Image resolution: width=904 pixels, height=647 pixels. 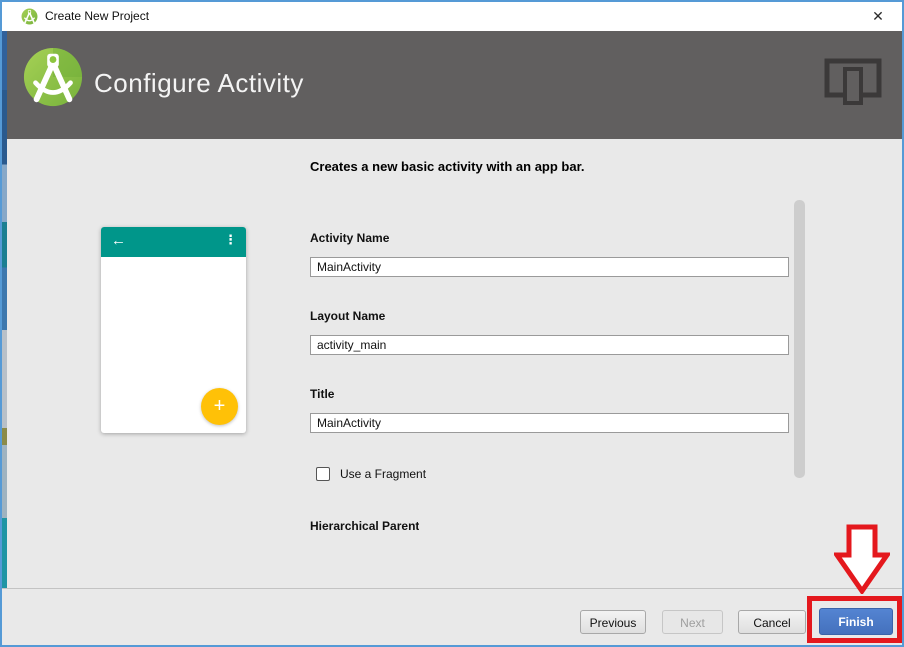 I want to click on close-button: ✕, so click(x=878, y=16).